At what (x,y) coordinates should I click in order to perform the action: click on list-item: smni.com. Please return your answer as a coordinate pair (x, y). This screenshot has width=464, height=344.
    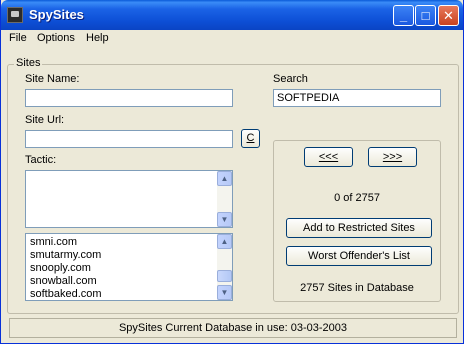
    Looking at the image, I should click on (53, 242).